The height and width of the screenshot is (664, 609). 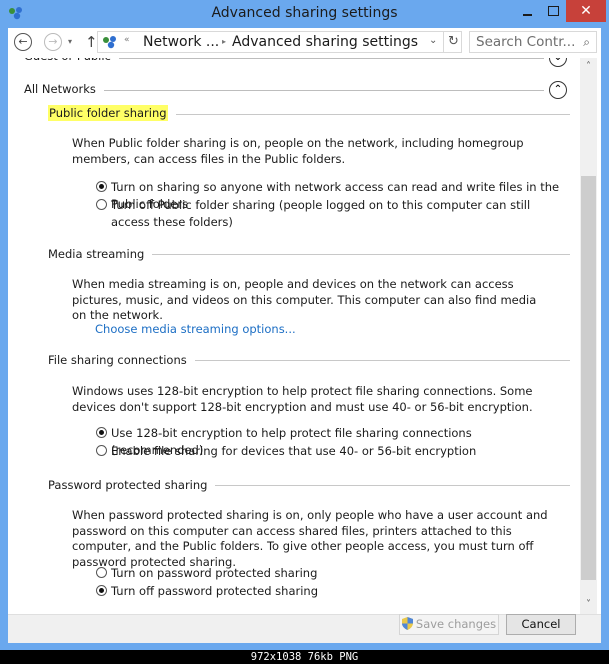 What do you see at coordinates (108, 113) in the screenshot?
I see `highlighted-heading-text: Public folder sharing` at bounding box center [108, 113].